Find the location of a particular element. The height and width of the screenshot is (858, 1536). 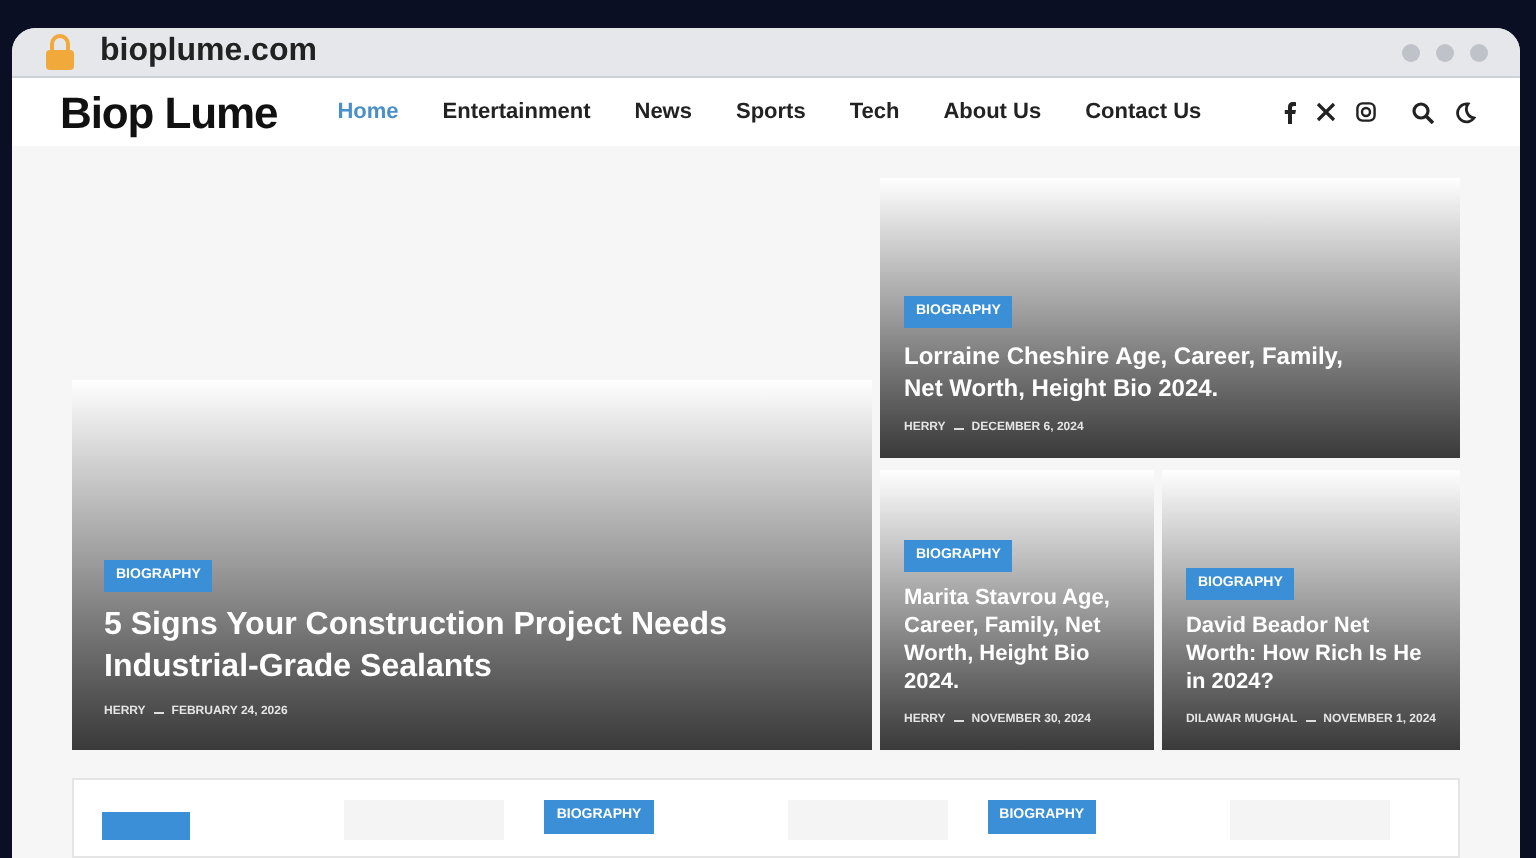

nav-link: Entertainment is located at coordinates (516, 112).